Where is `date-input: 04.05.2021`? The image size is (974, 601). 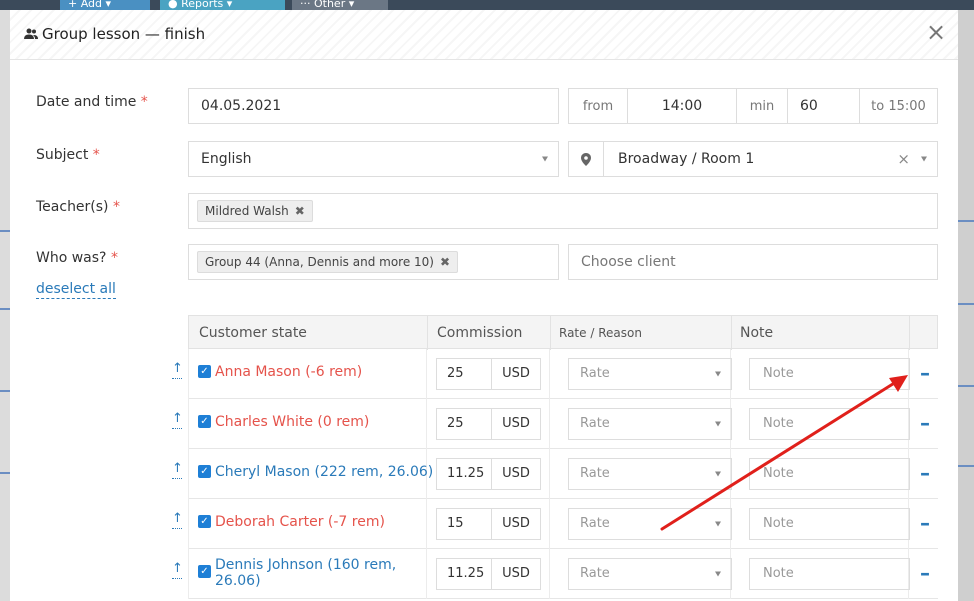 date-input: 04.05.2021 is located at coordinates (373, 106).